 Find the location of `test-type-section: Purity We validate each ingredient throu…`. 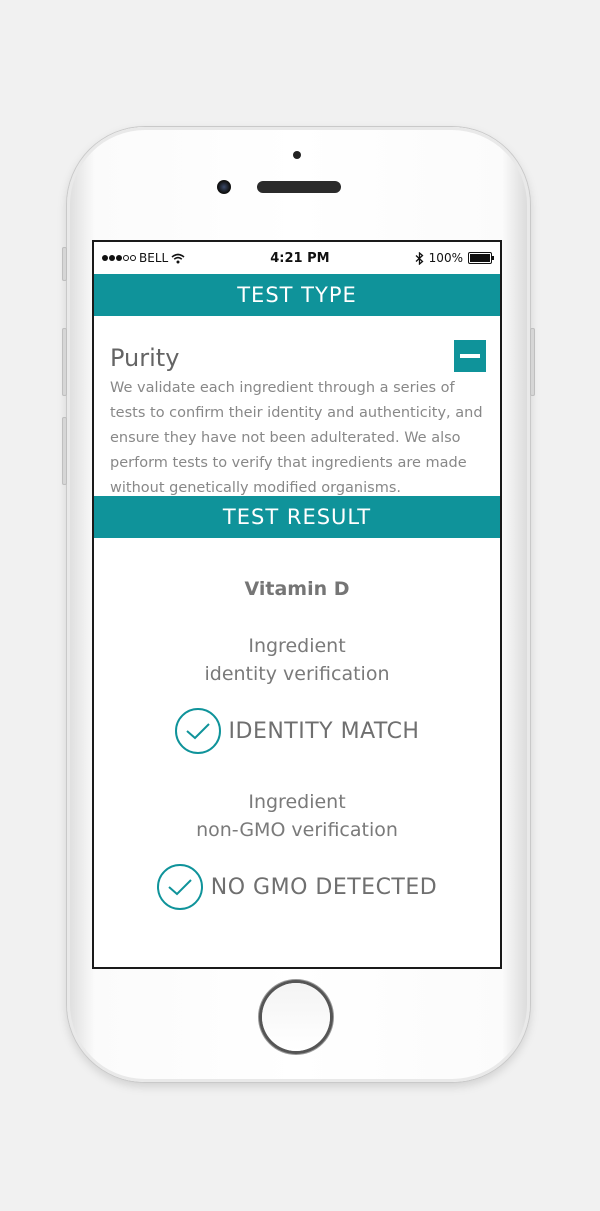

test-type-section: Purity We validate each ingredient throu… is located at coordinates (297, 406).